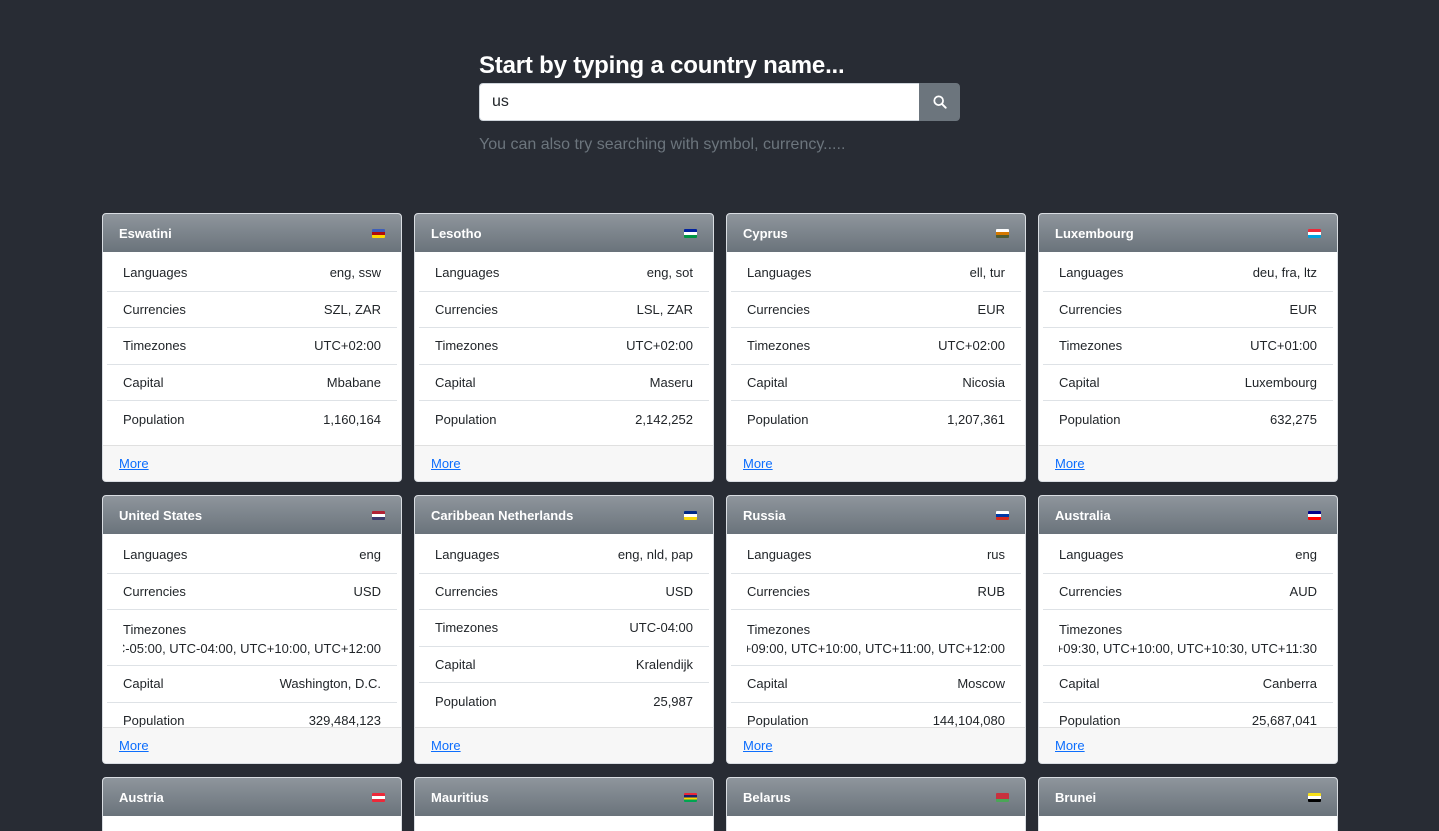  What do you see at coordinates (252, 592) in the screenshot?
I see `detail-row-currencies: Currencies USD` at bounding box center [252, 592].